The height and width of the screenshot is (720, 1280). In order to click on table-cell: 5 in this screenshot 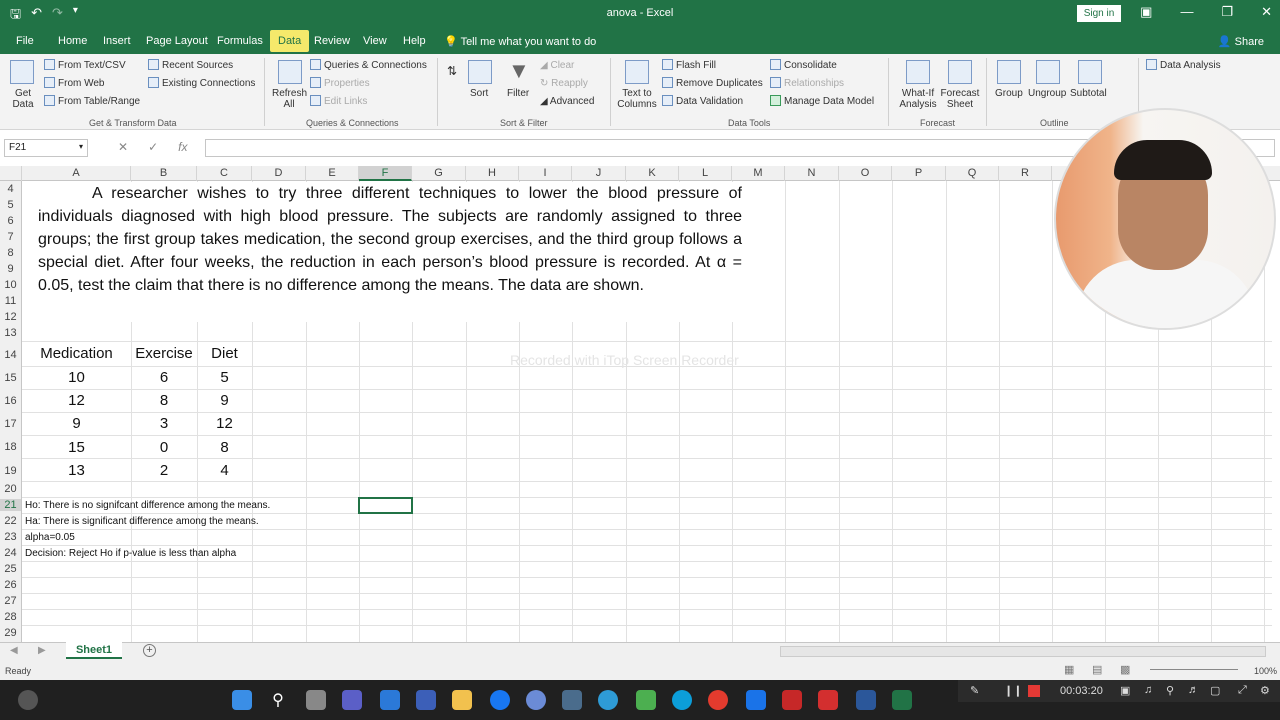, I will do `click(224, 377)`.